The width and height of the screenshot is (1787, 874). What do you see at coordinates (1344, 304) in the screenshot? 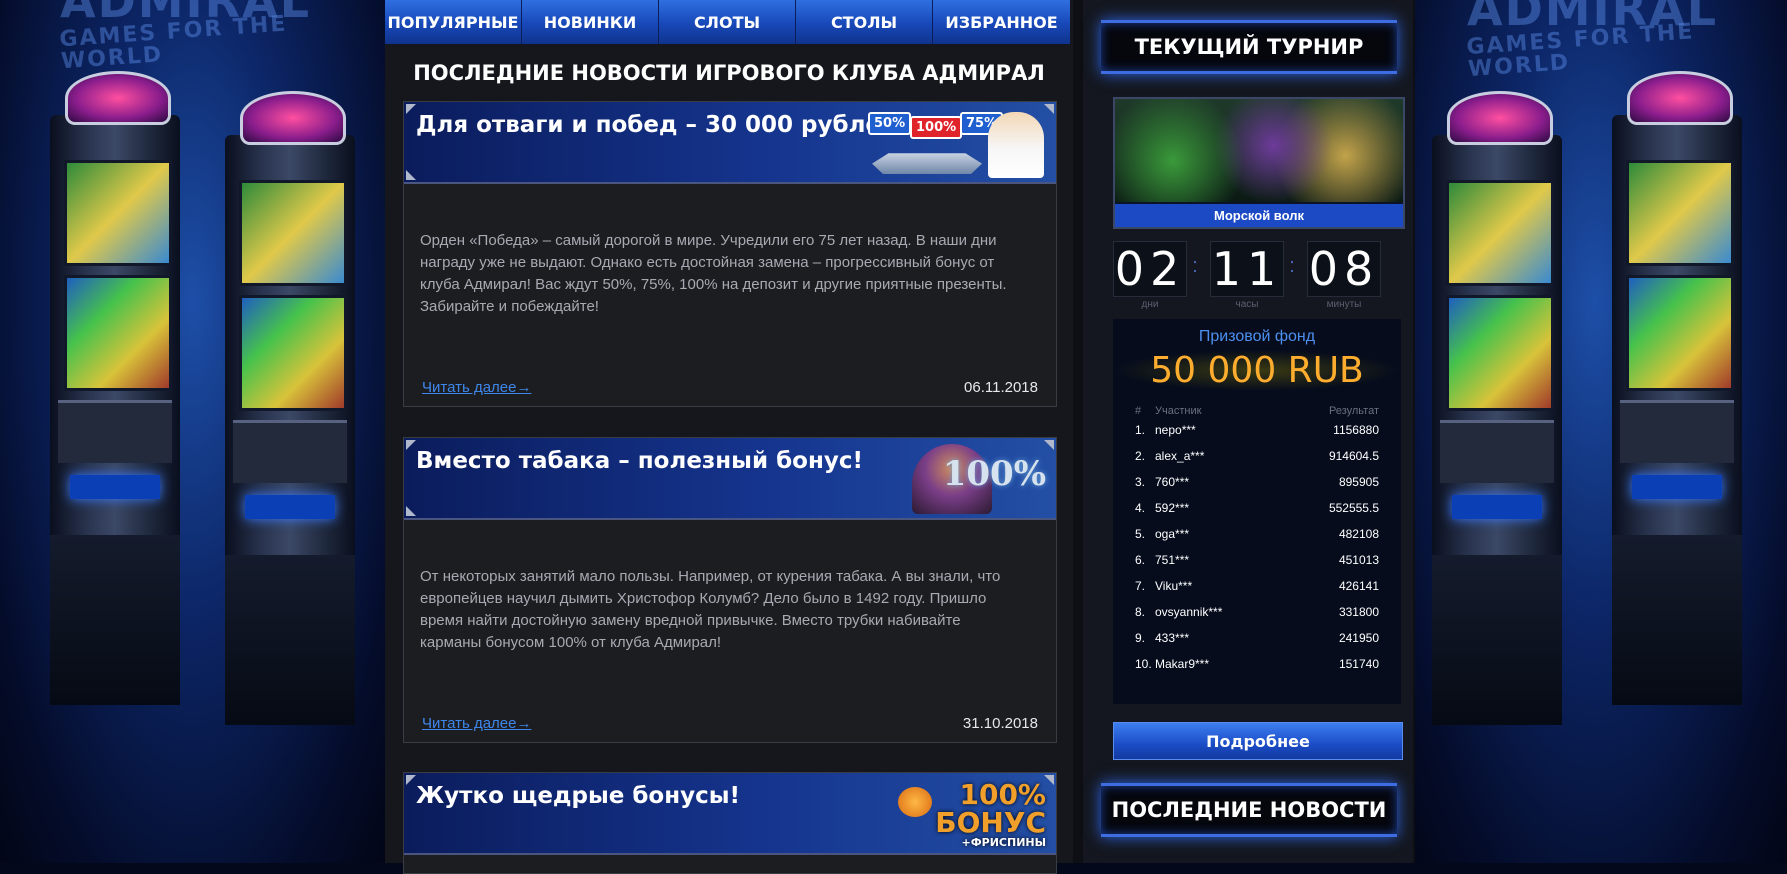
I see `minutes-label: минуты` at bounding box center [1344, 304].